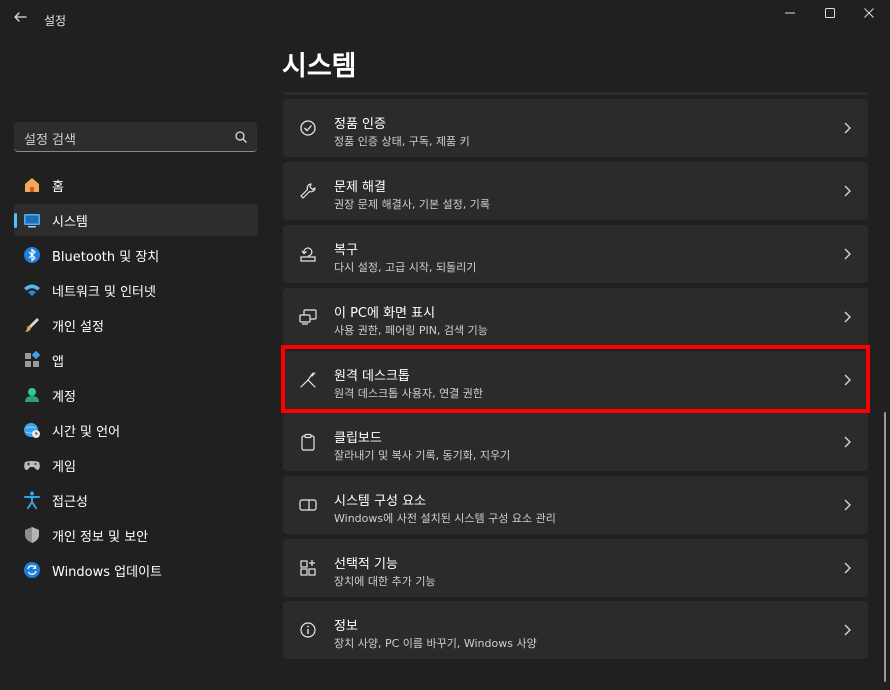 This screenshot has height=690, width=890. What do you see at coordinates (885, 547) in the screenshot?
I see `scrollbar` at bounding box center [885, 547].